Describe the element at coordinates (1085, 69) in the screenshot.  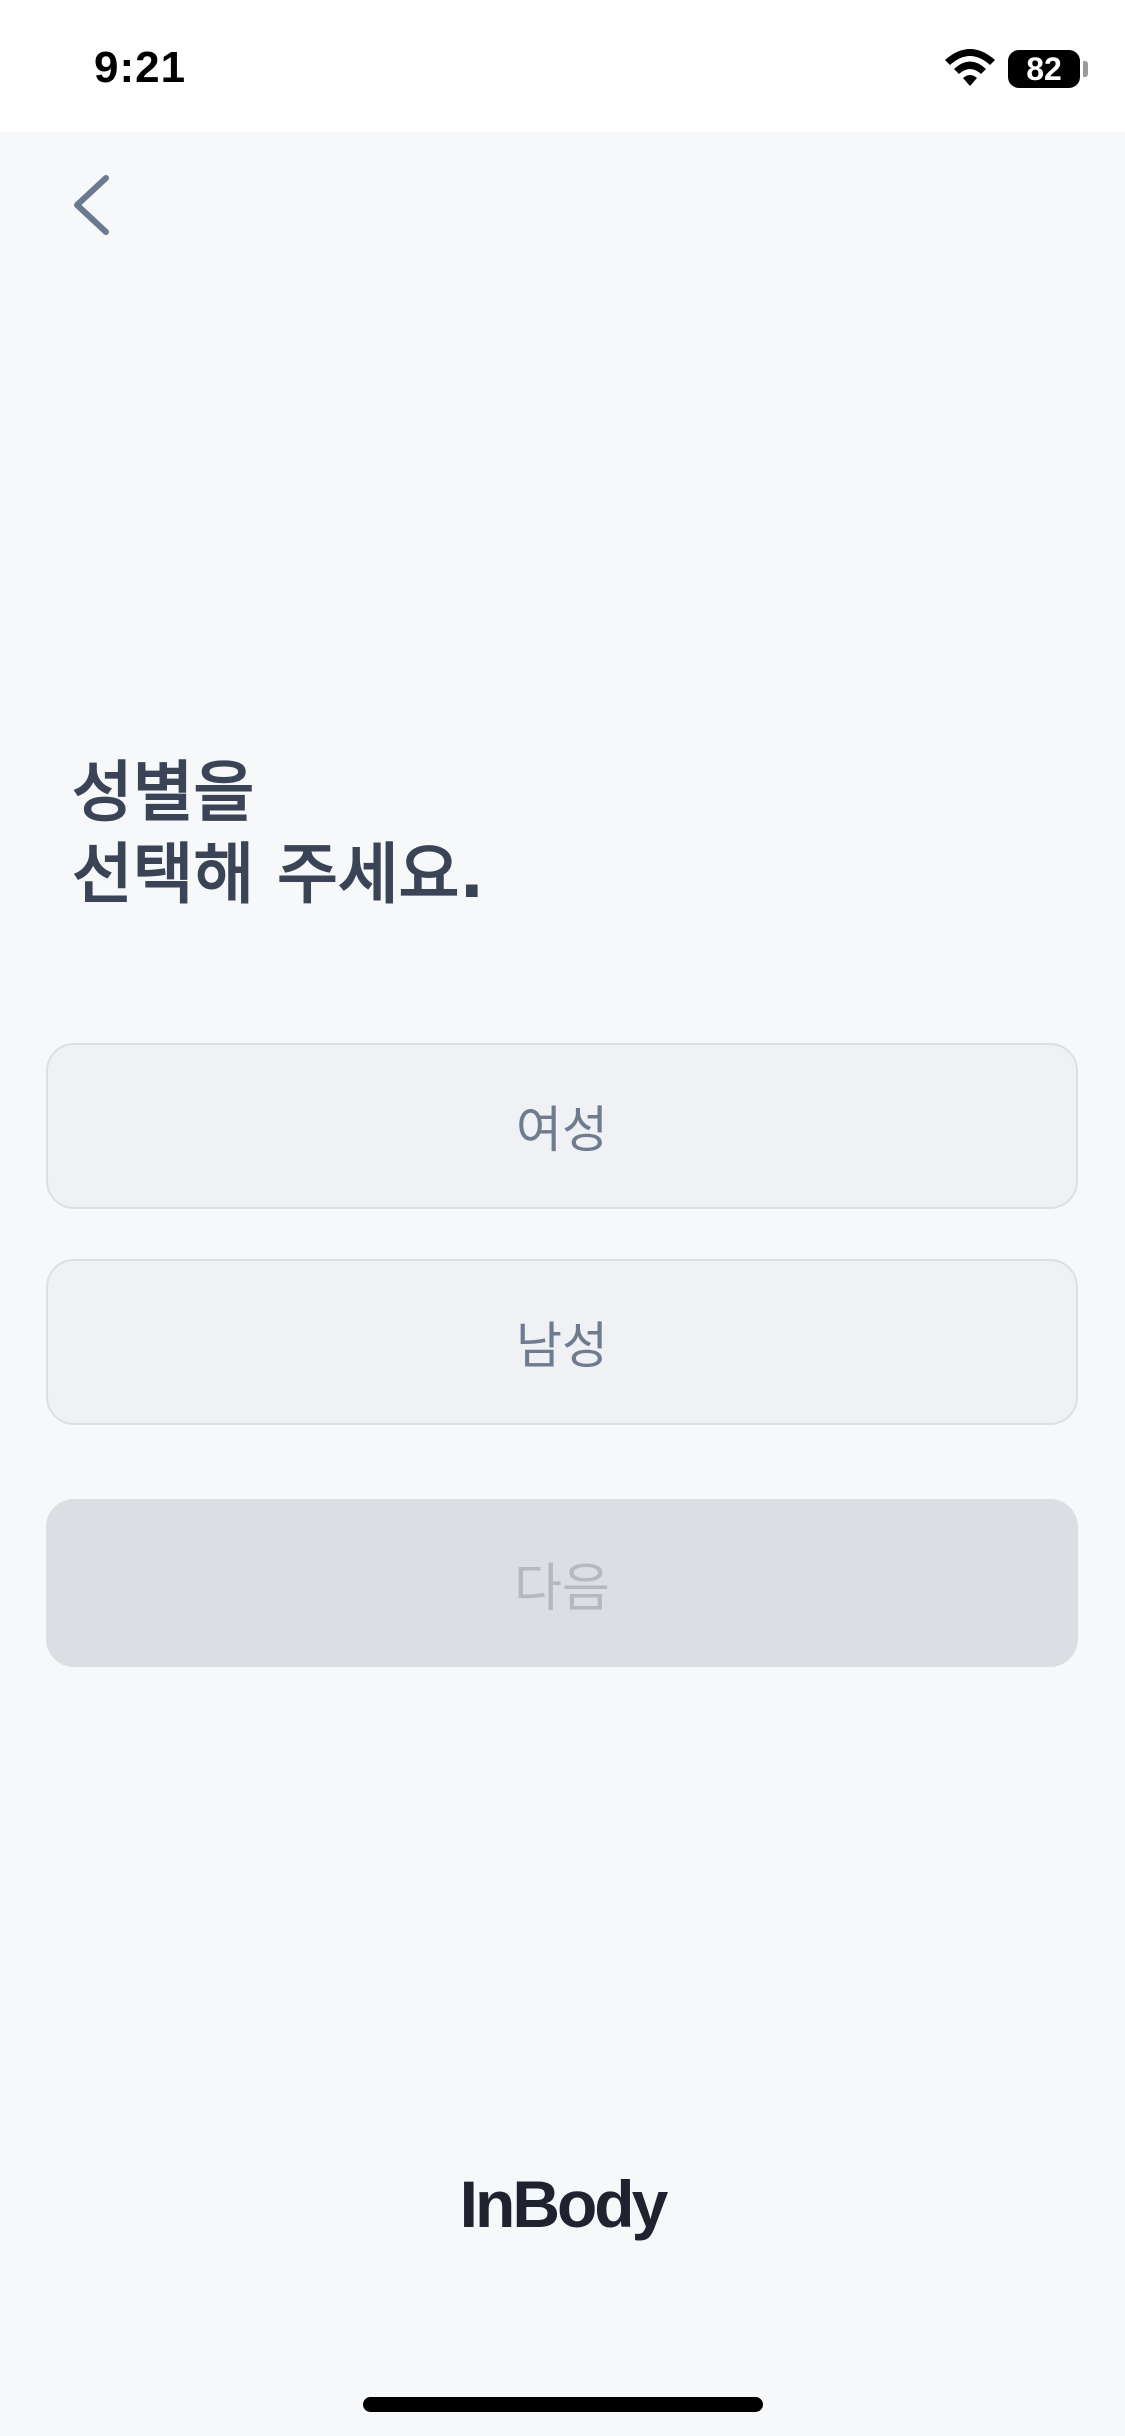
I see `battery-cap` at that location.